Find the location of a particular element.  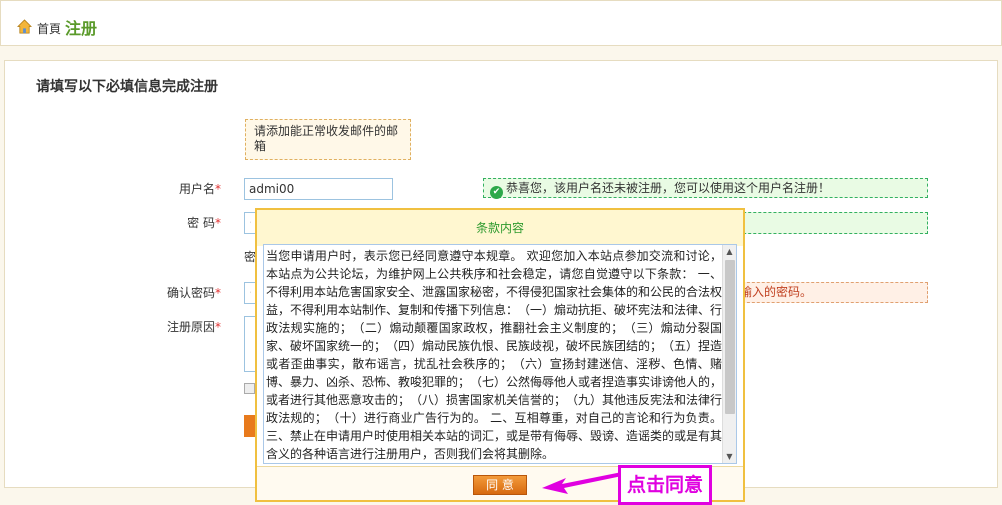

check-icon: ✔ is located at coordinates (496, 192).